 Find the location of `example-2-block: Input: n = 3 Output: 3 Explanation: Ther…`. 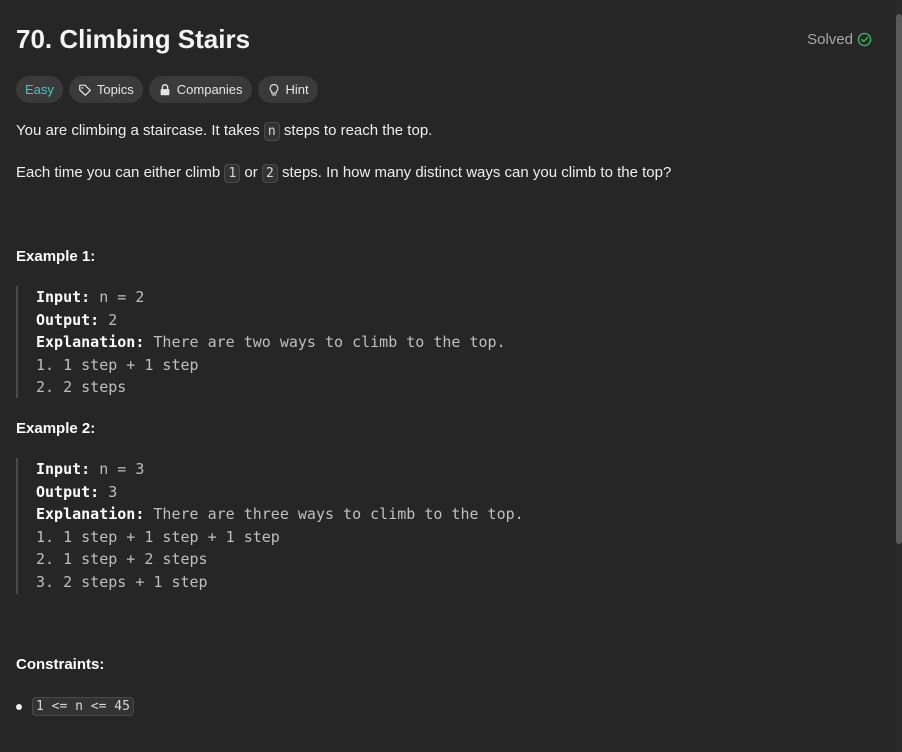

example-2-block: Input: n = 3 Output: 3 Explanation: Ther… is located at coordinates (376, 526).